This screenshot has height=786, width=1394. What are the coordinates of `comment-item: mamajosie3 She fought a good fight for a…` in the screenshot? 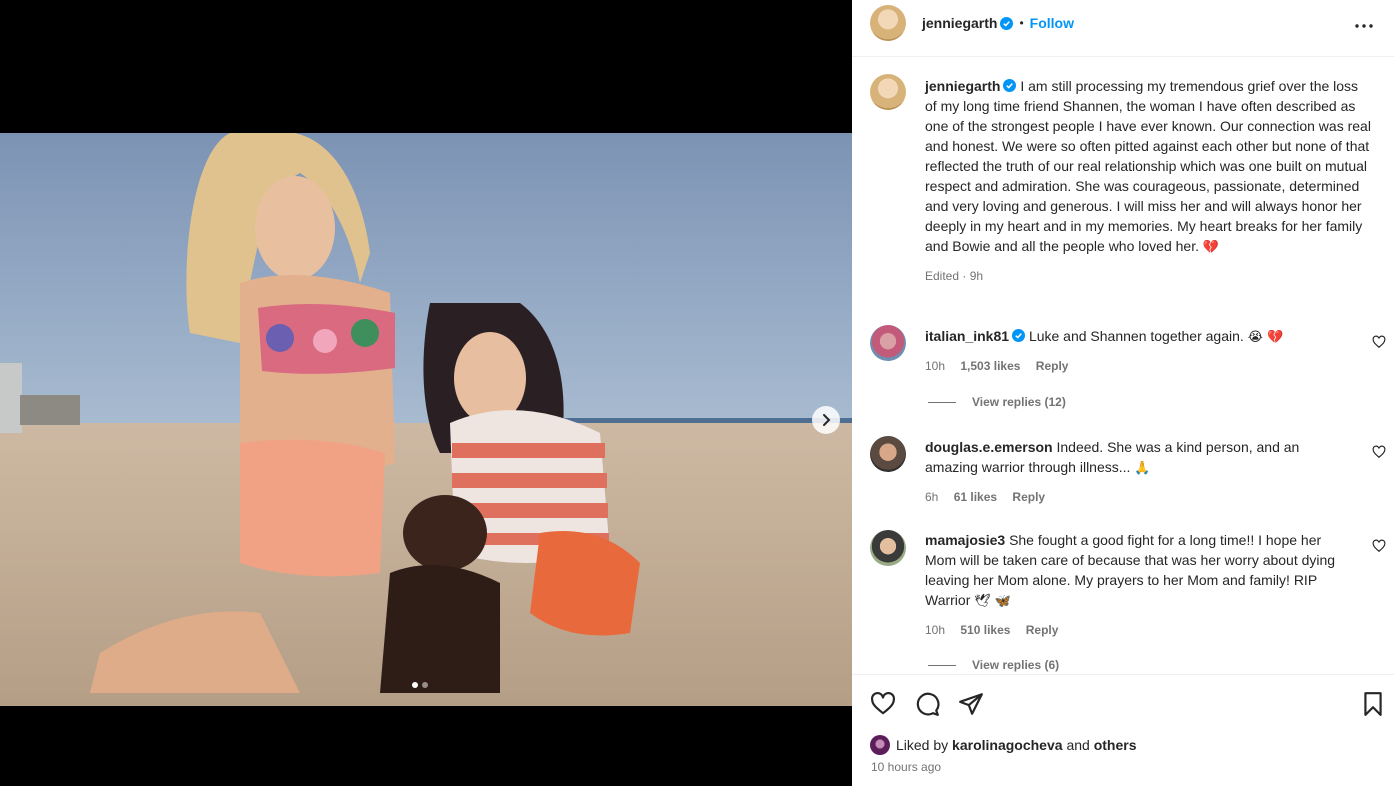 It's located at (1140, 585).